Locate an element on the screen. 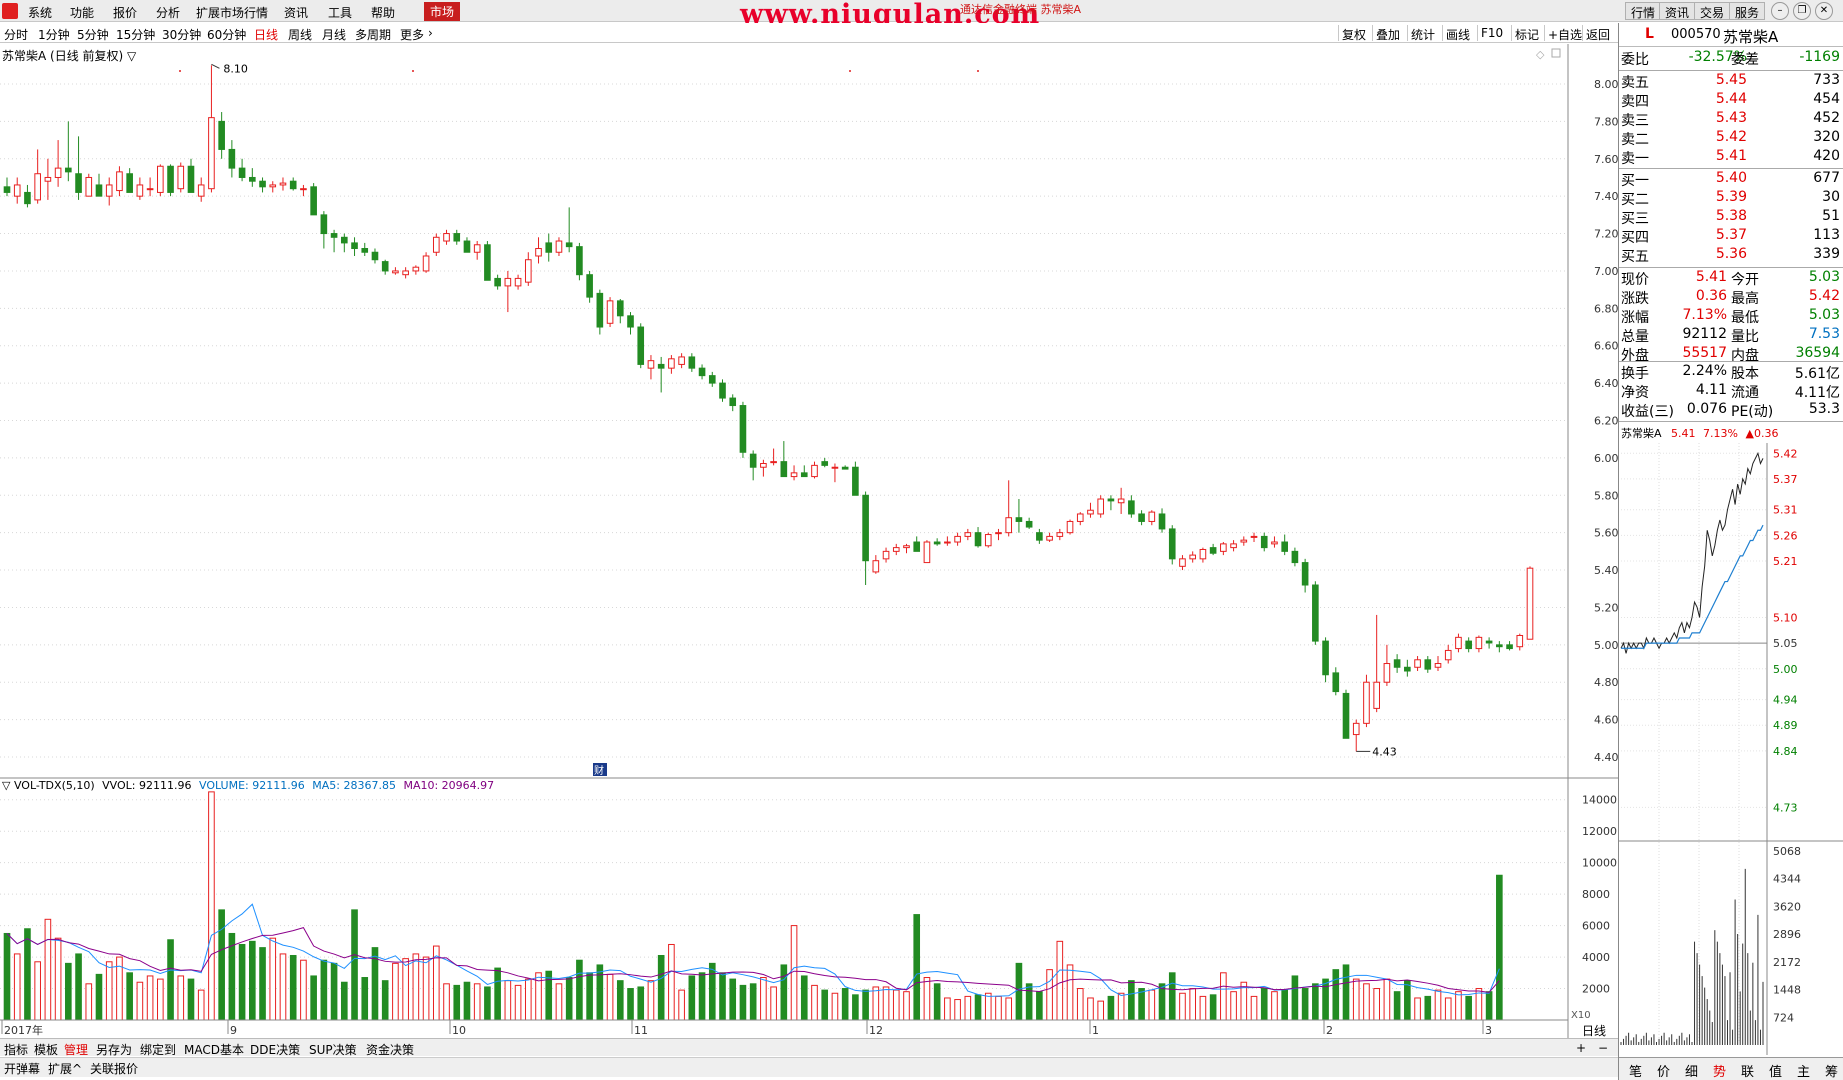  quote-tab-7: 主 is located at coordinates (1803, 1070).